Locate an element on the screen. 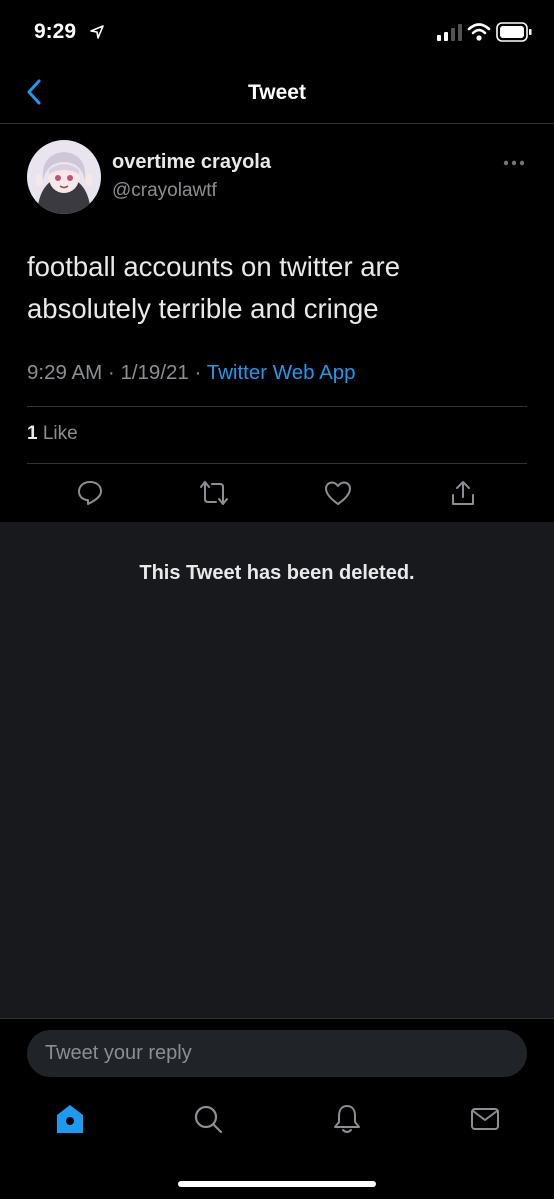  notifications-icon is located at coordinates (347, 1121).